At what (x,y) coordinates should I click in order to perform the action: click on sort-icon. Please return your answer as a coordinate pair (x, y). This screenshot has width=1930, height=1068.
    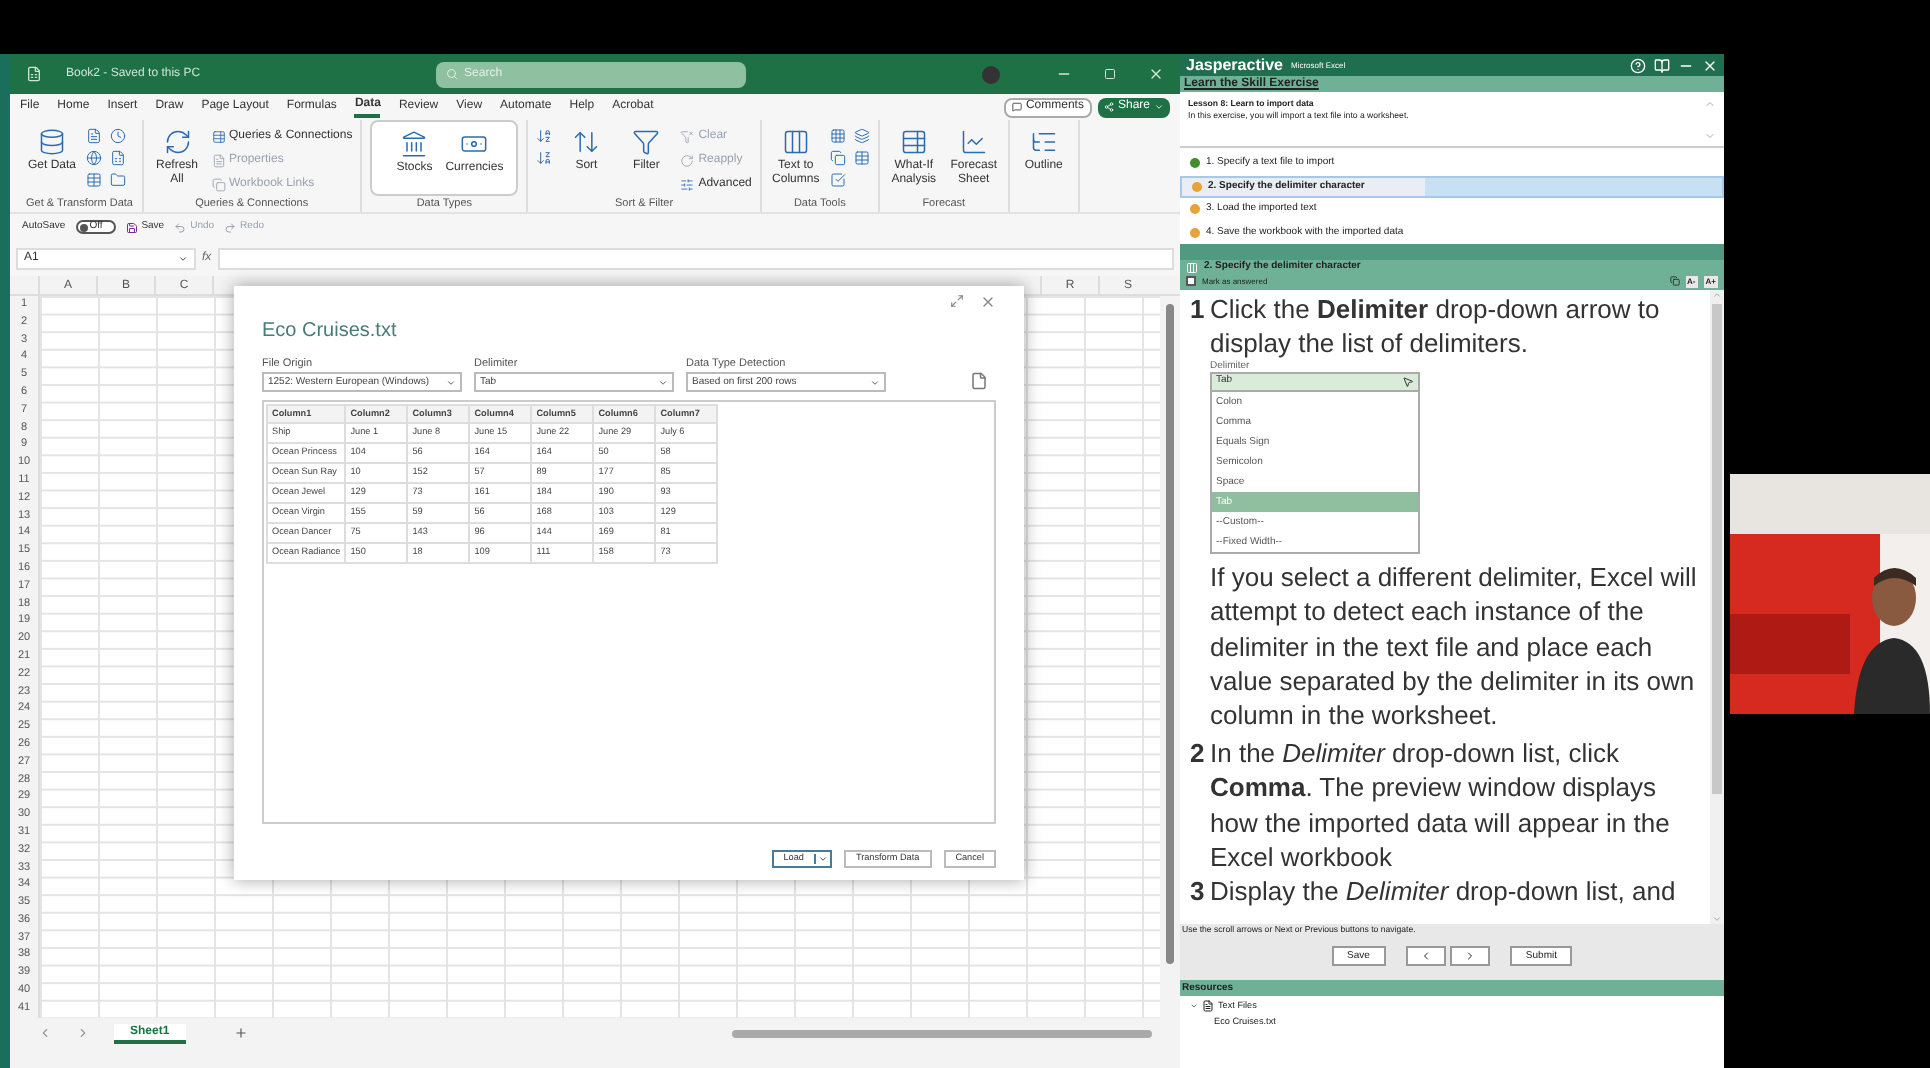
    Looking at the image, I should click on (586, 142).